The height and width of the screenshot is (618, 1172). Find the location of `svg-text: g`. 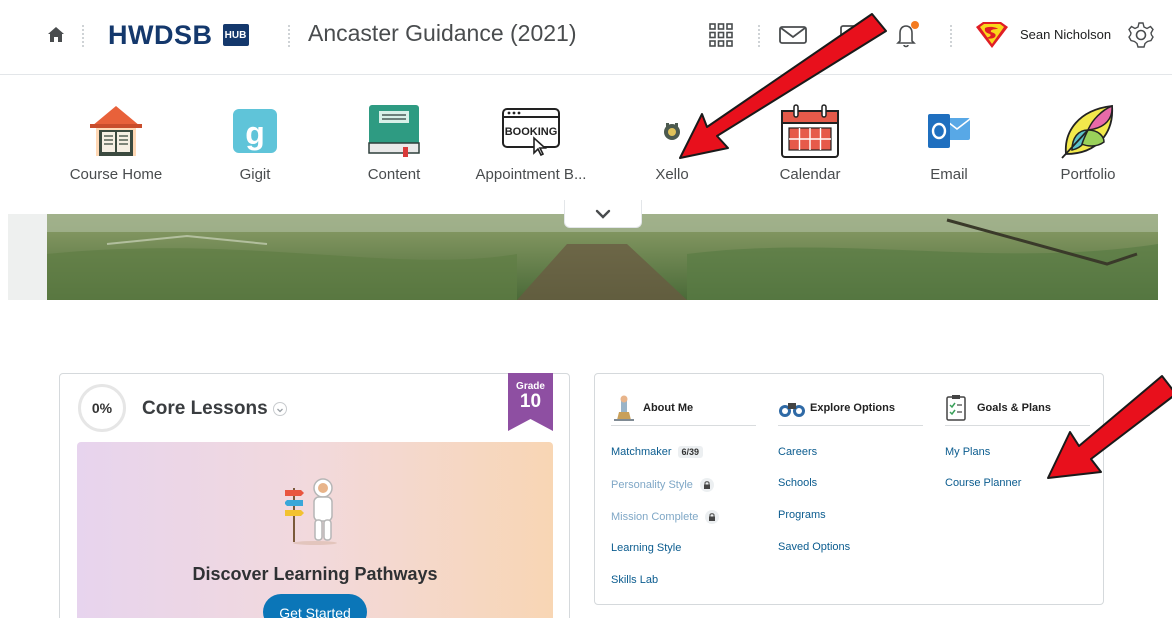

svg-text: g is located at coordinates (255, 133).